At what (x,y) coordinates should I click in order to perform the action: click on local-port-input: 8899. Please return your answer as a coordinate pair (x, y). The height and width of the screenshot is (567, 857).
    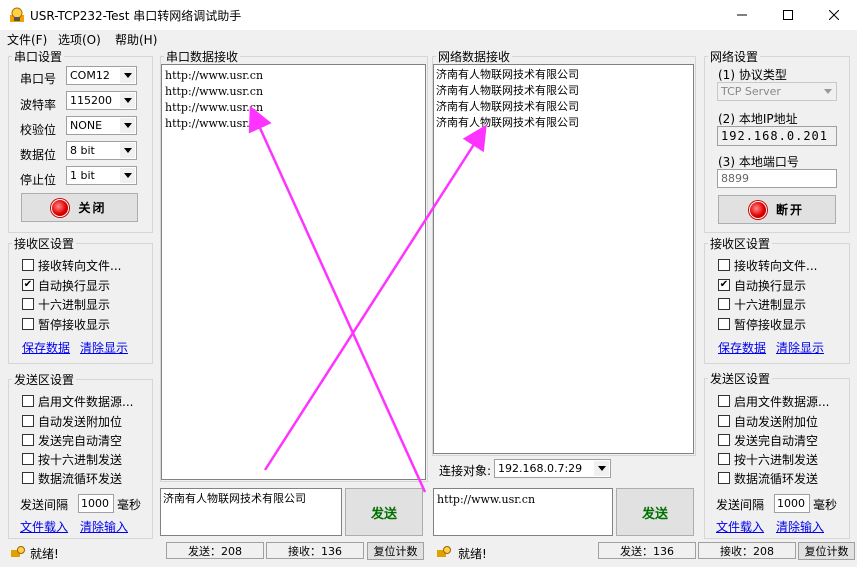
    Looking at the image, I should click on (777, 178).